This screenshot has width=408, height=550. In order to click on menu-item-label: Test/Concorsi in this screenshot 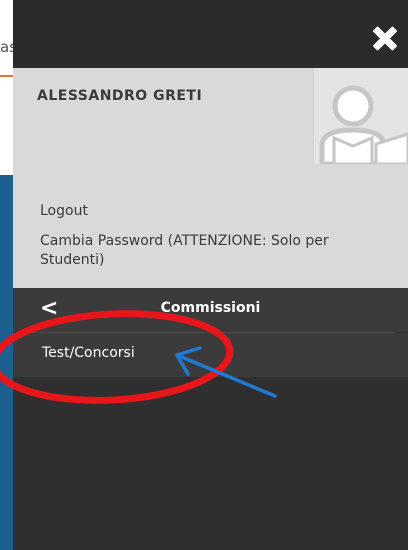, I will do `click(88, 353)`.